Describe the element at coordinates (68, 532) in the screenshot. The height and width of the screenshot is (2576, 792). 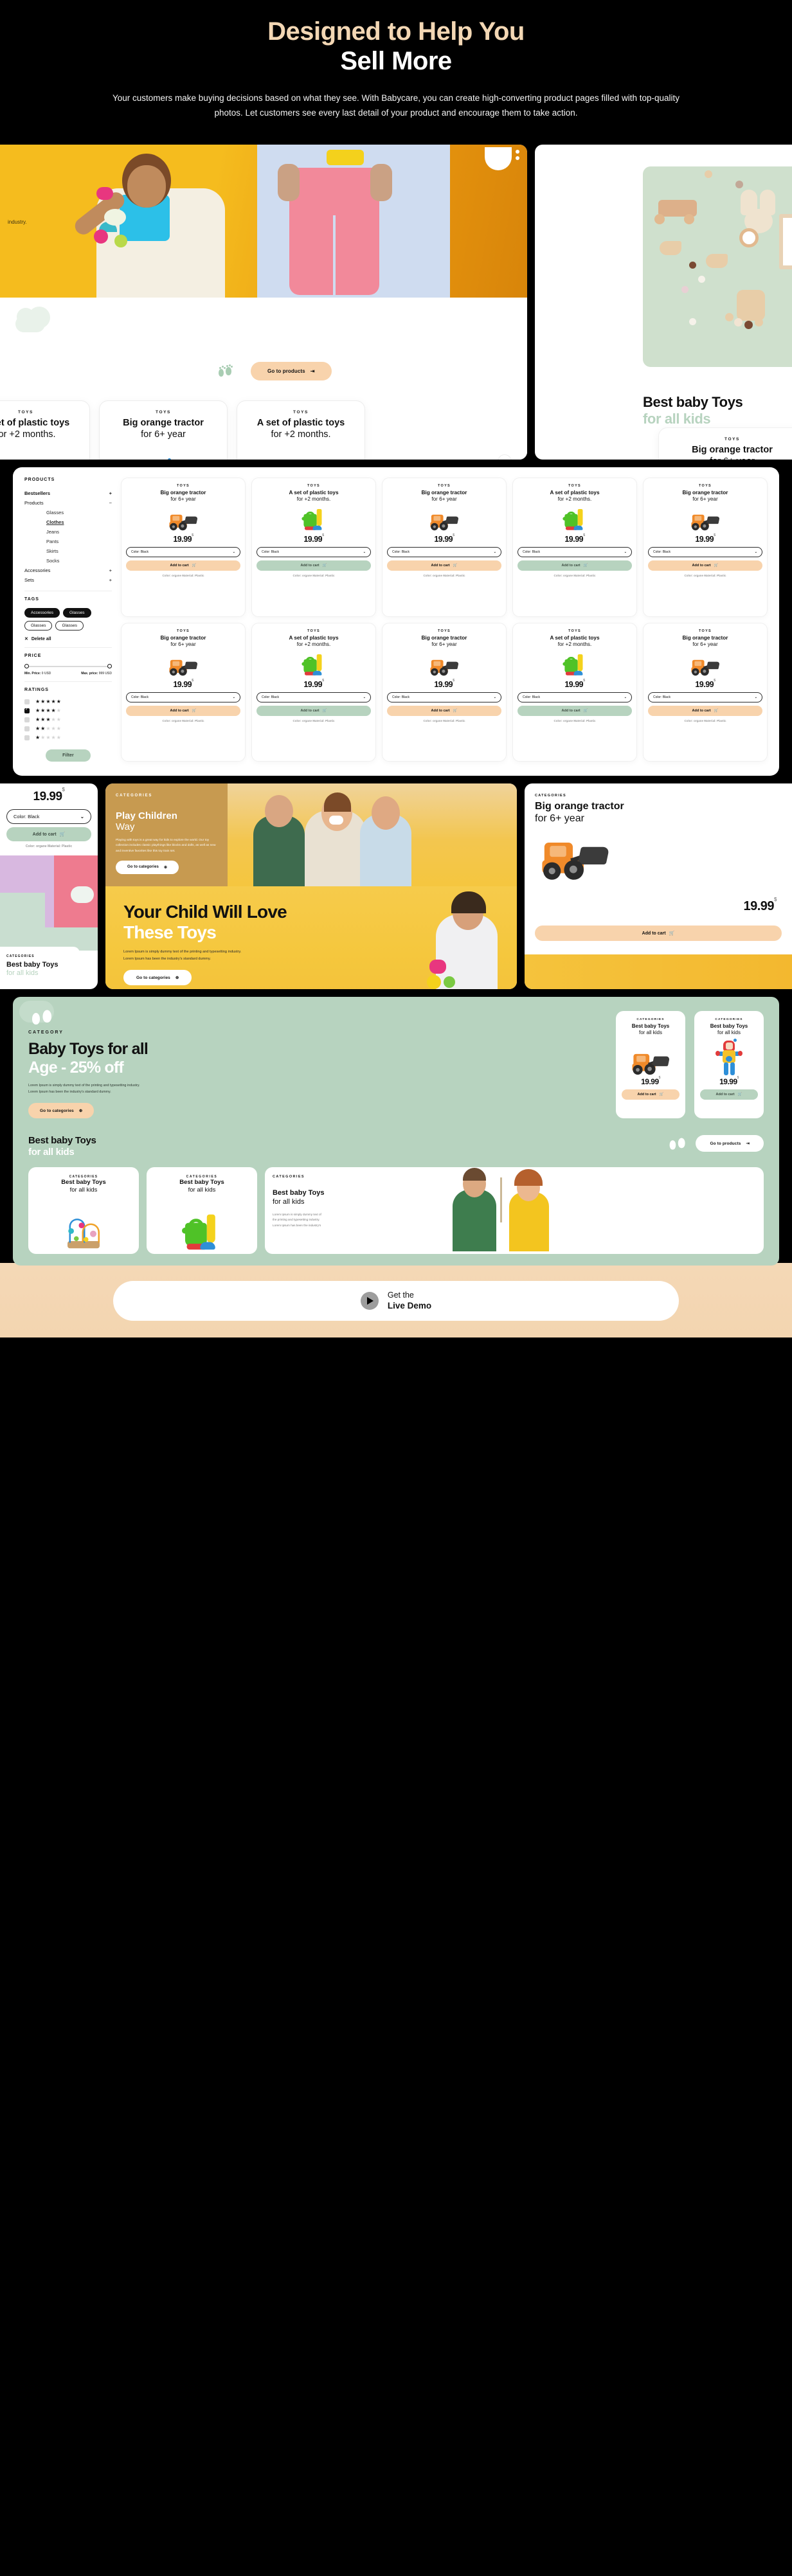
I see `sidebar-item-jeans: Jeans` at that location.